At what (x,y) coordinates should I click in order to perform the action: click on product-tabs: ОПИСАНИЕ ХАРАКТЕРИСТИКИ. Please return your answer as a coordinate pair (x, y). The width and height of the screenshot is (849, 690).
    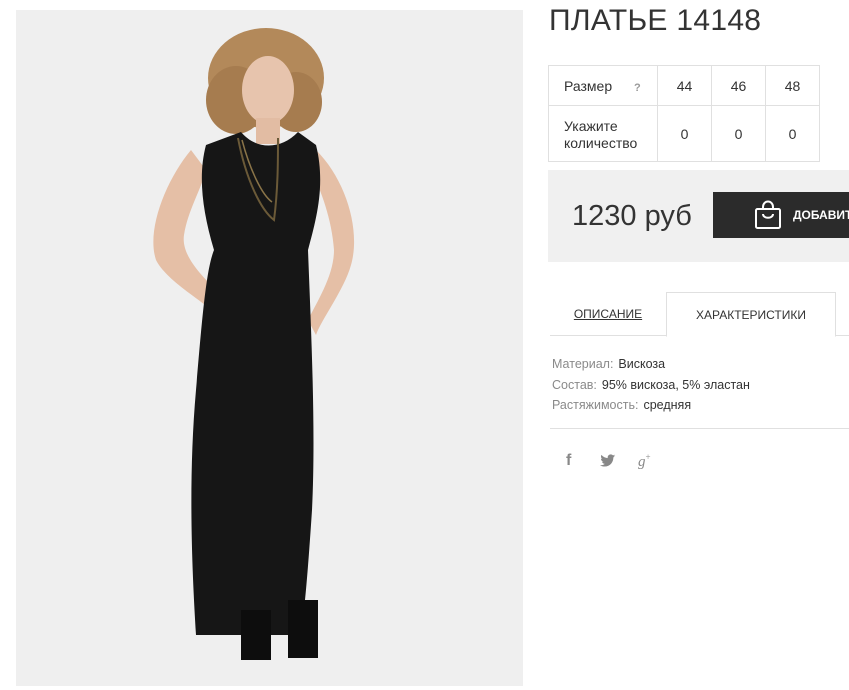
    Looking at the image, I should click on (699, 314).